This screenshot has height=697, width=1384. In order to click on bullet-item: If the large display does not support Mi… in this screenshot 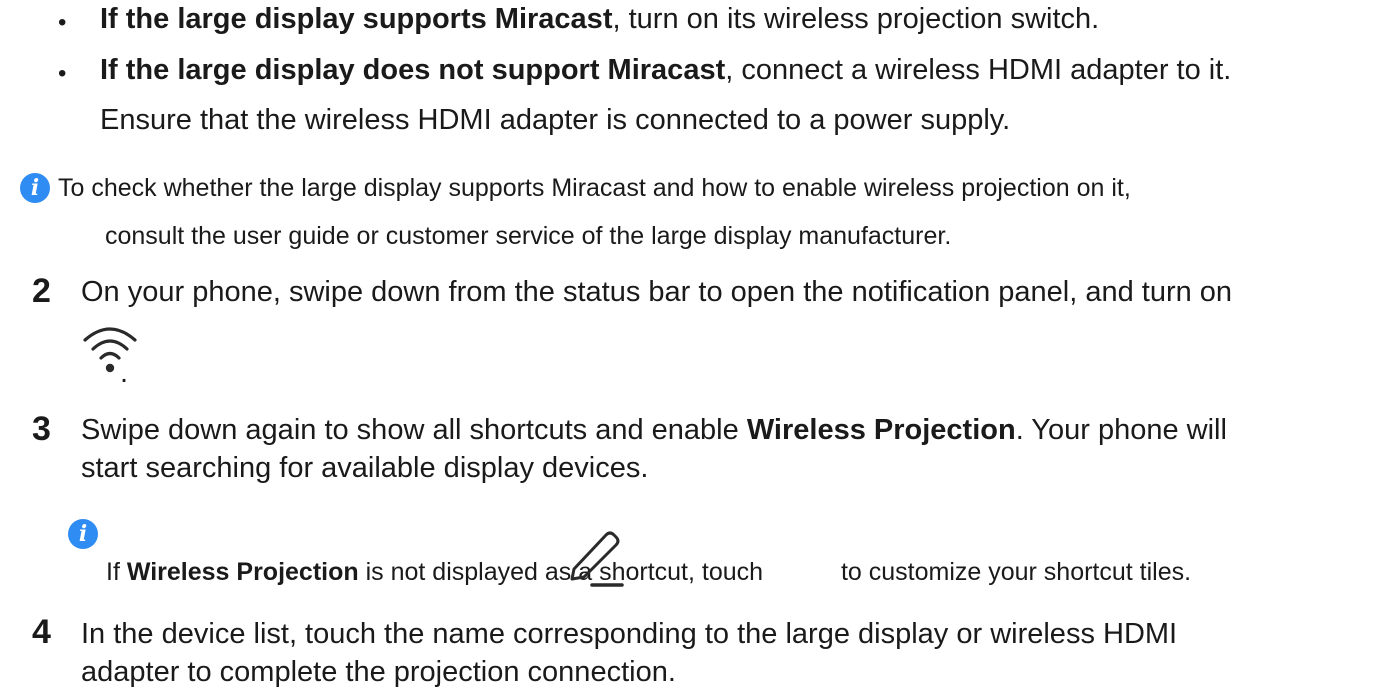, I will do `click(665, 70)`.